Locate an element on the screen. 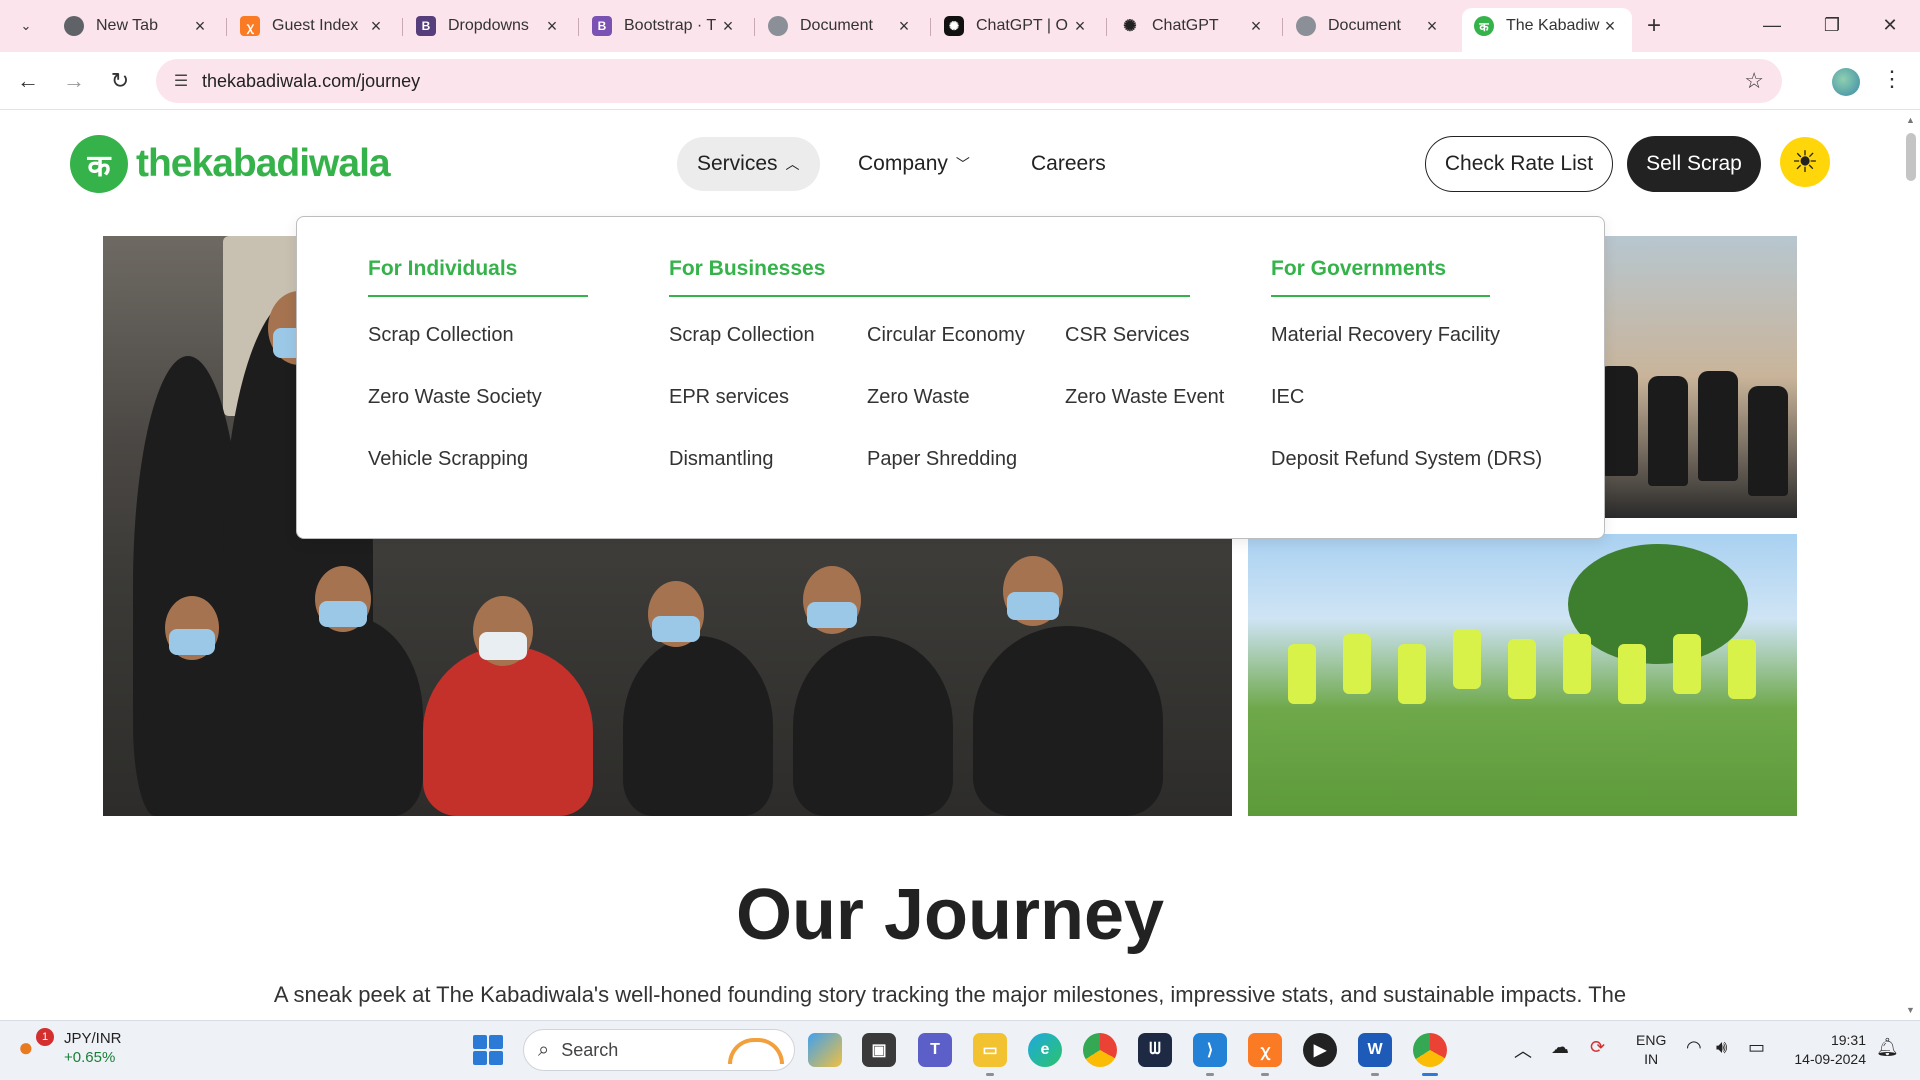  forward-button: → is located at coordinates (74, 81).